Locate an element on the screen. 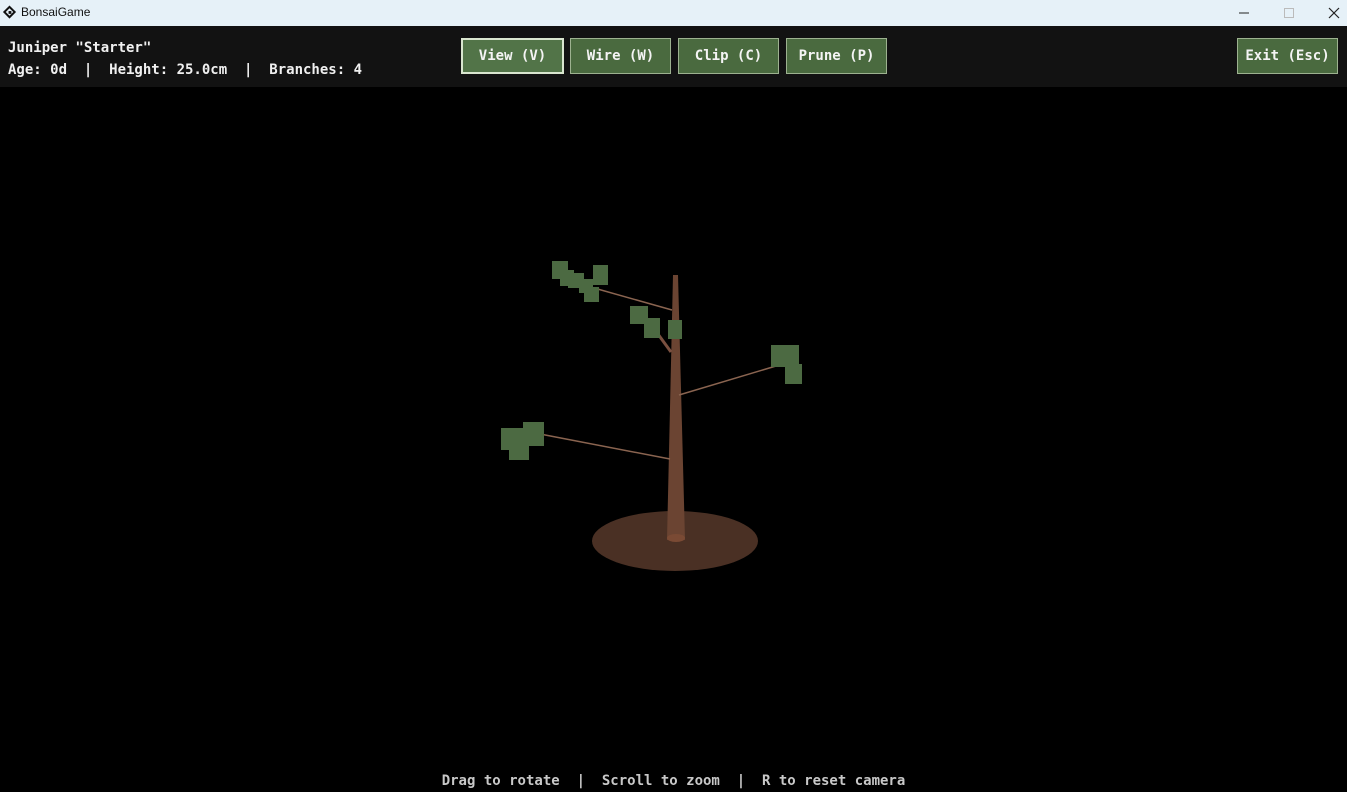 The height and width of the screenshot is (792, 1347). maximize-icon is located at coordinates (1289, 13).